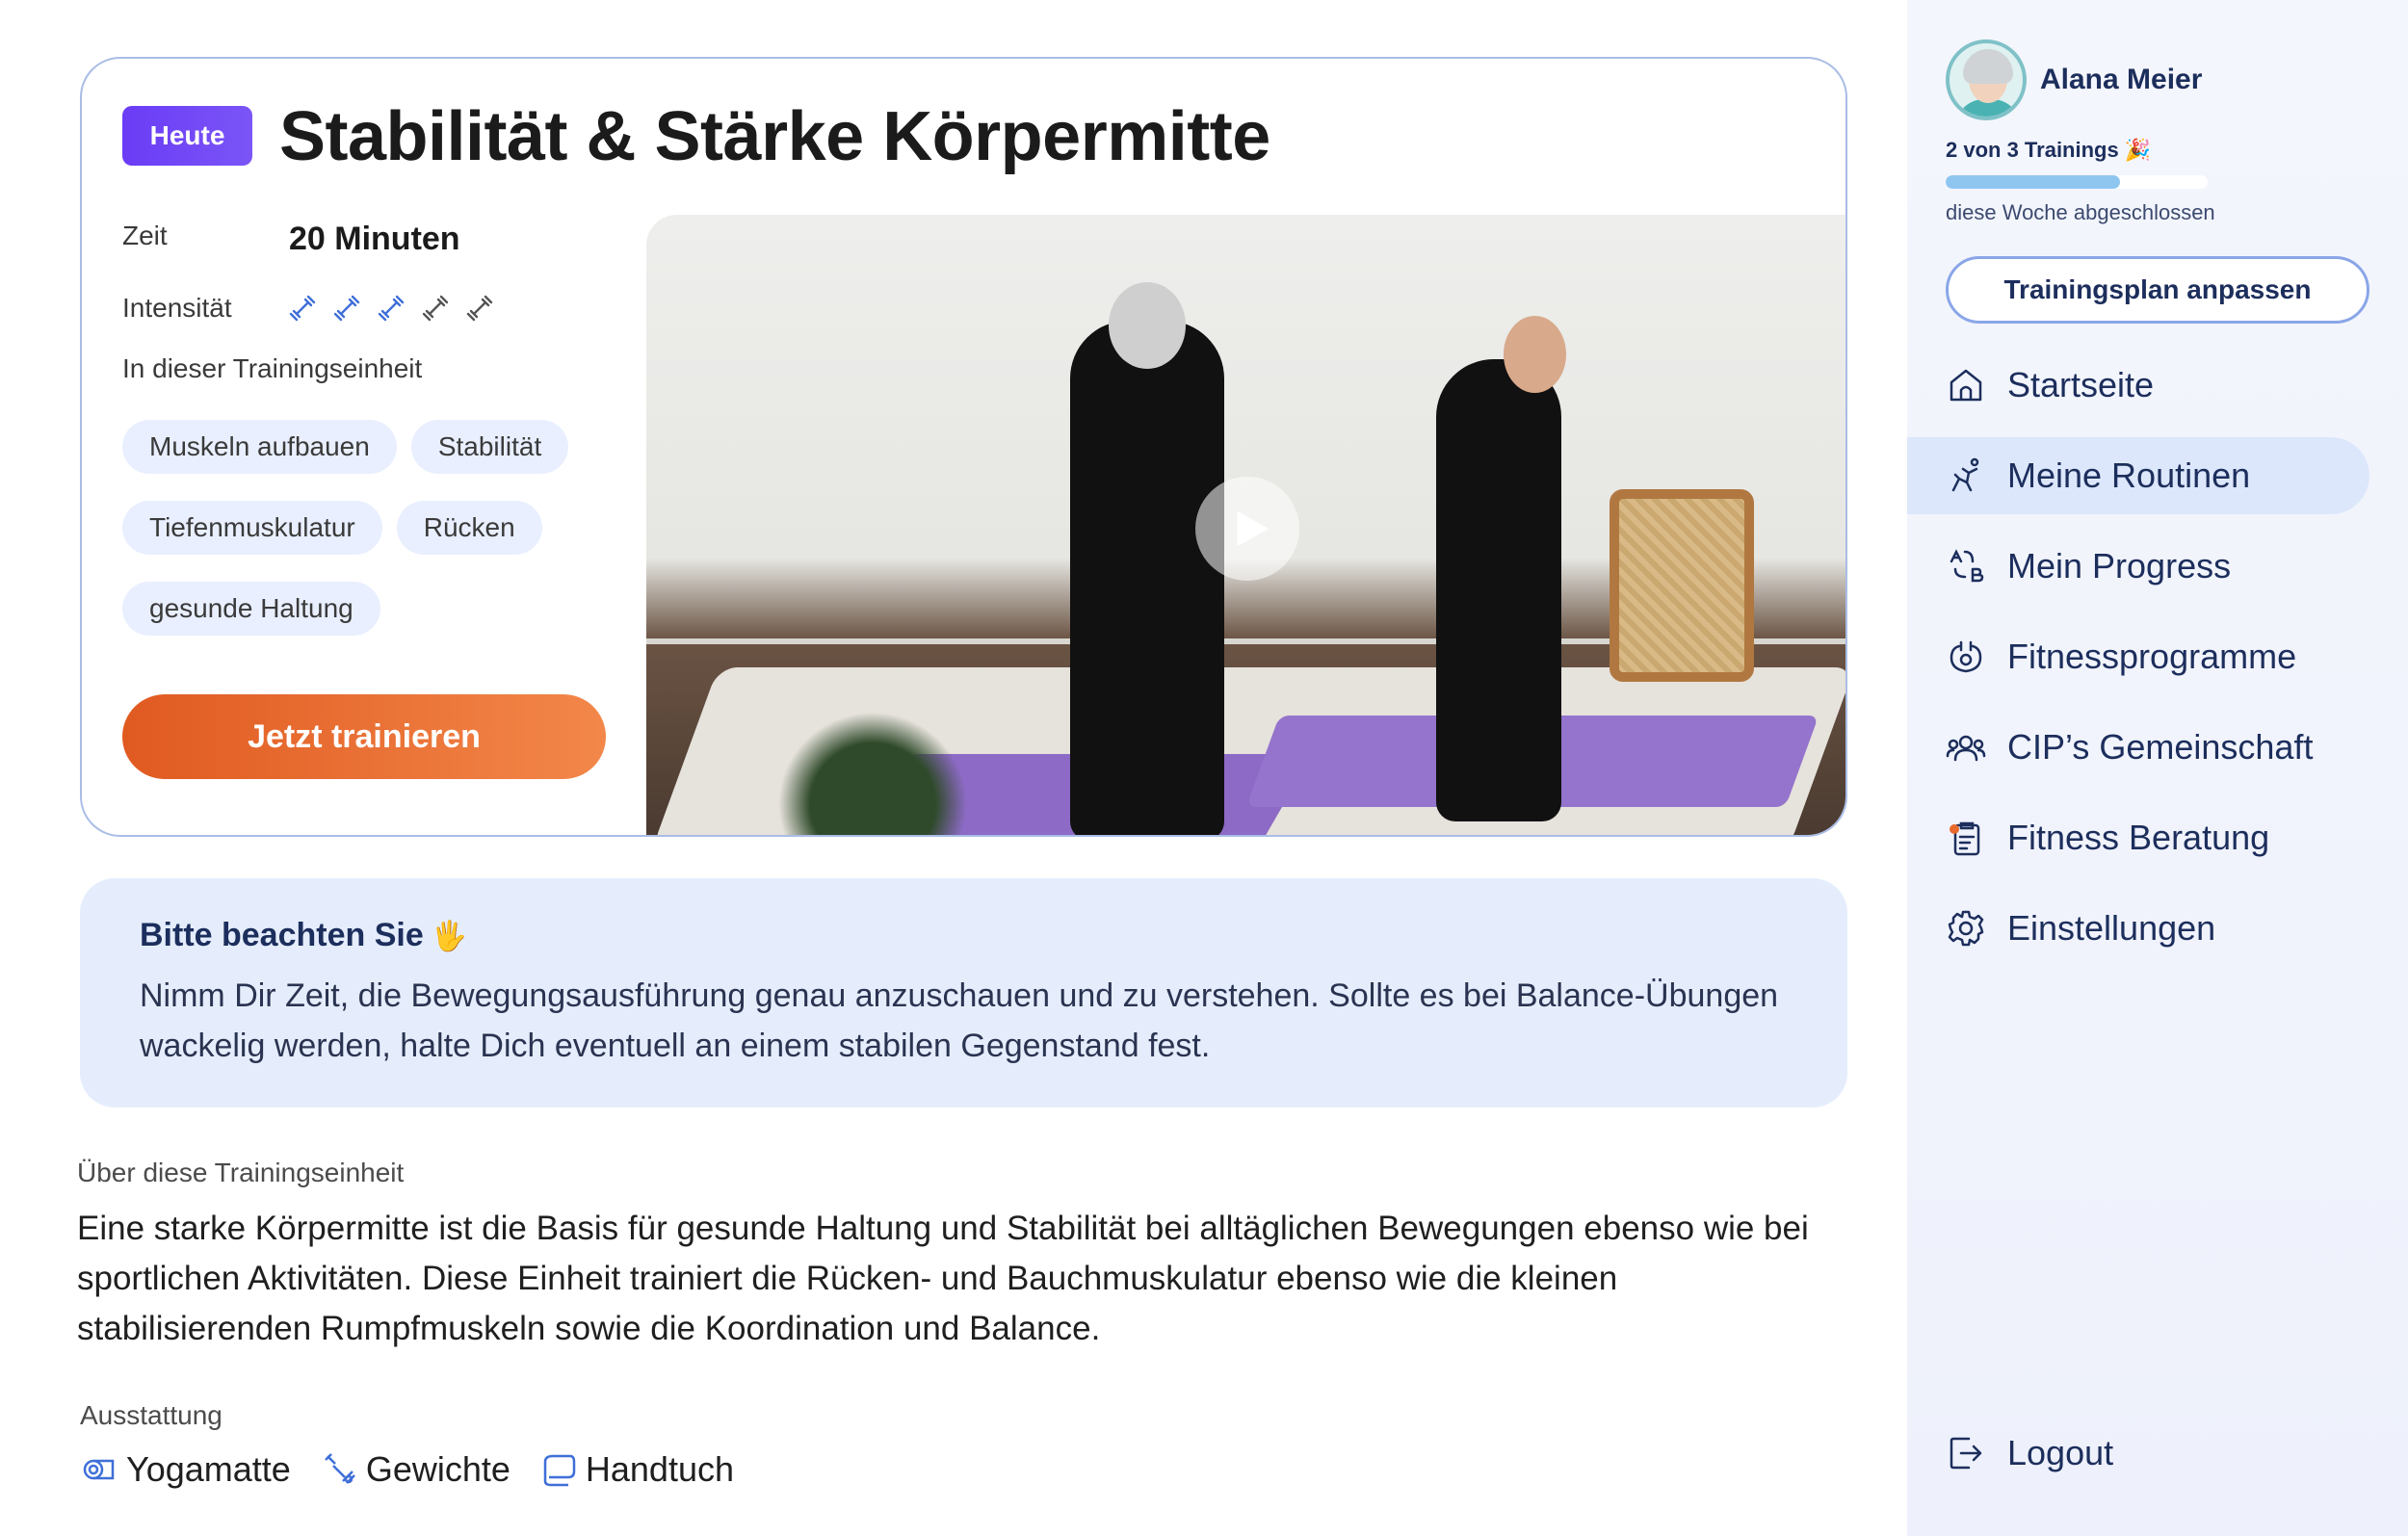 Image resolution: width=2408 pixels, height=1536 pixels. Describe the element at coordinates (1966, 928) in the screenshot. I see `settings-icon` at that location.